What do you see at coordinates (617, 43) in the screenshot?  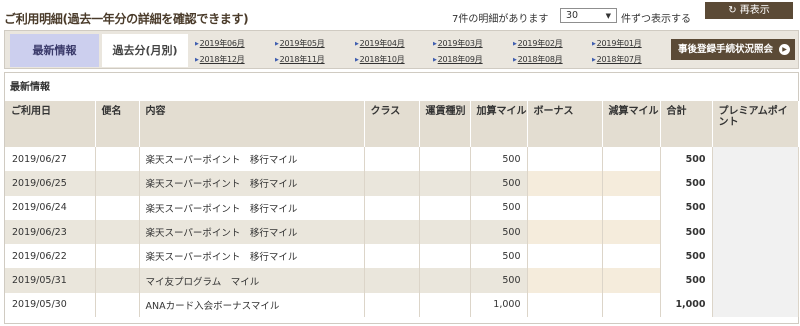 I see `month-link-2019-01: ▶2019年01月` at bounding box center [617, 43].